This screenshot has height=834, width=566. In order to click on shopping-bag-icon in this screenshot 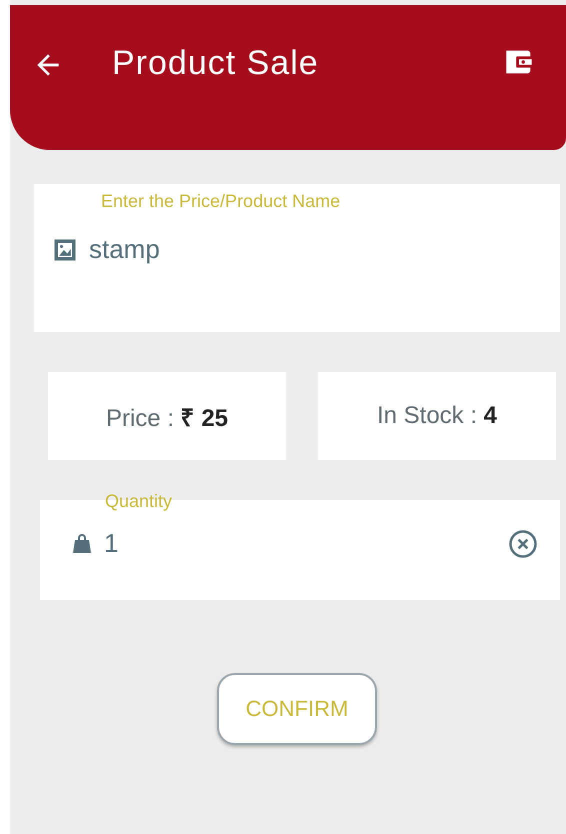, I will do `click(82, 544)`.